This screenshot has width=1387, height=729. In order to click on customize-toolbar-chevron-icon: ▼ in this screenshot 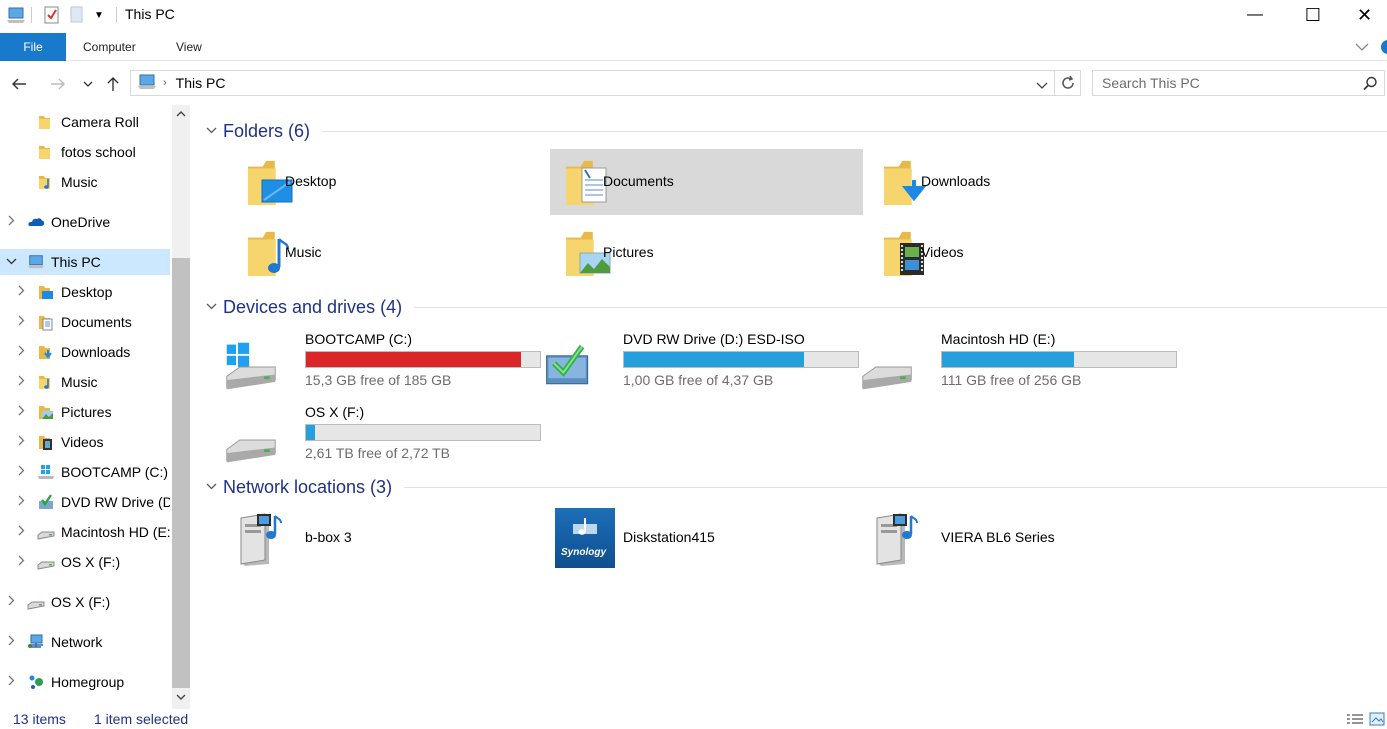, I will do `click(99, 15)`.